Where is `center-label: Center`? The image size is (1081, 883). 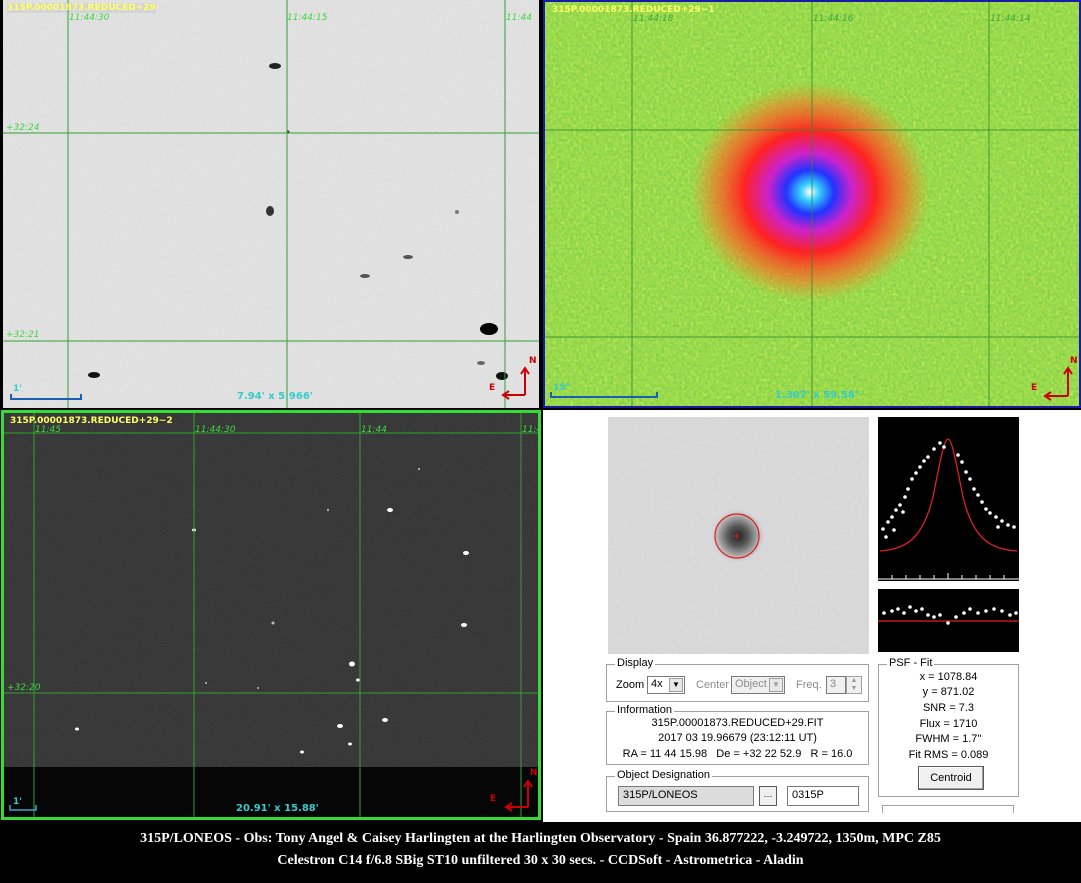
center-label: Center is located at coordinates (713, 685).